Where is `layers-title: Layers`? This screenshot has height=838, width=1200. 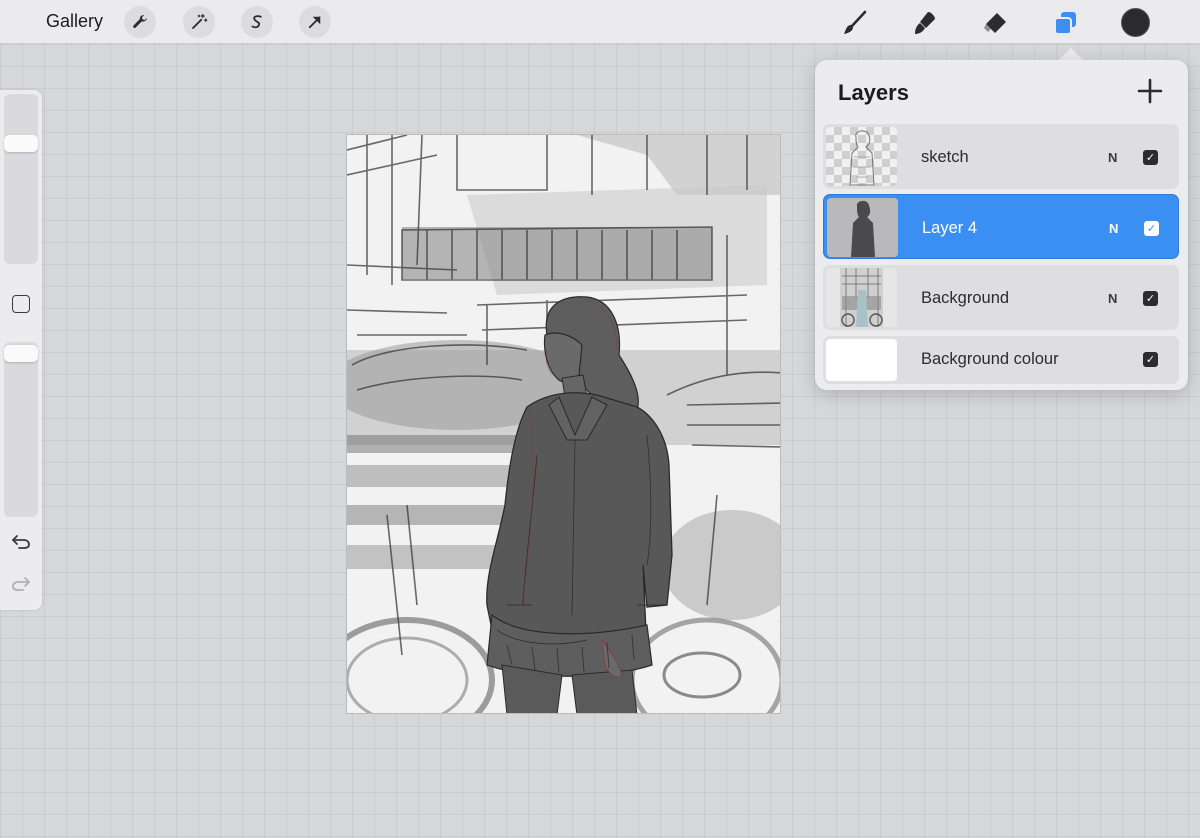
layers-title: Layers is located at coordinates (873, 92).